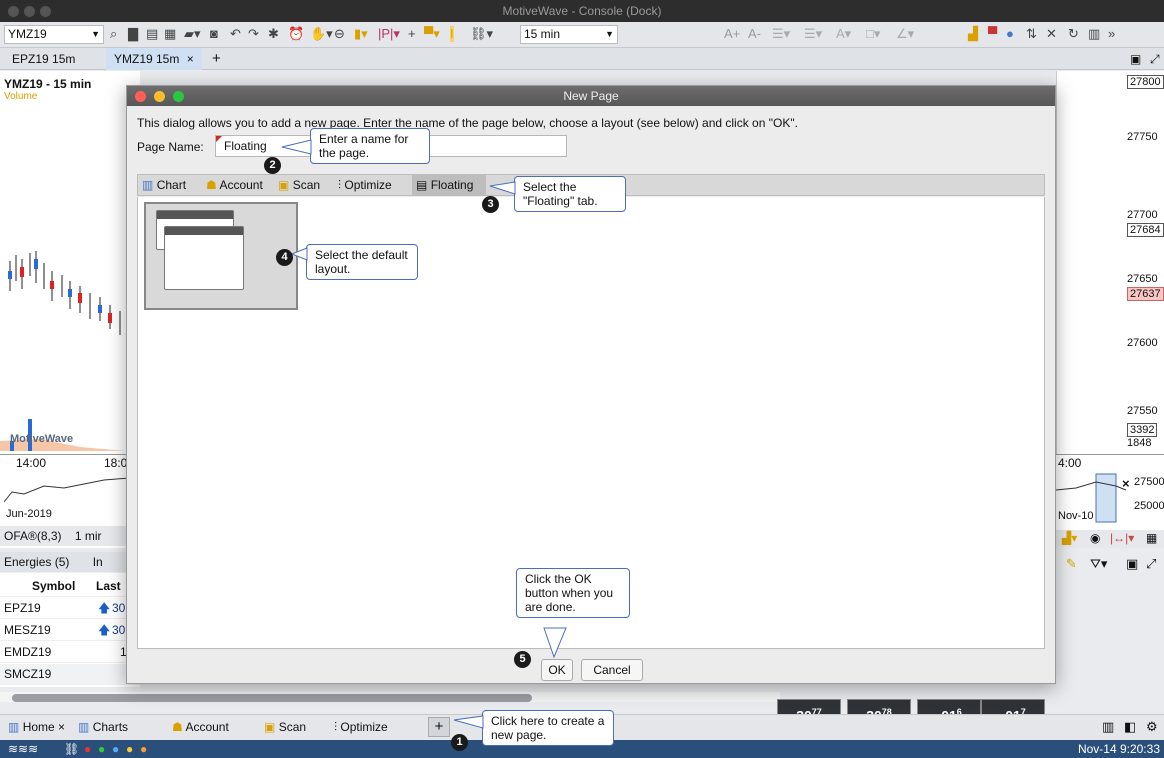  What do you see at coordinates (270, 727) in the screenshot?
I see `scan-icon: ▣` at bounding box center [270, 727].